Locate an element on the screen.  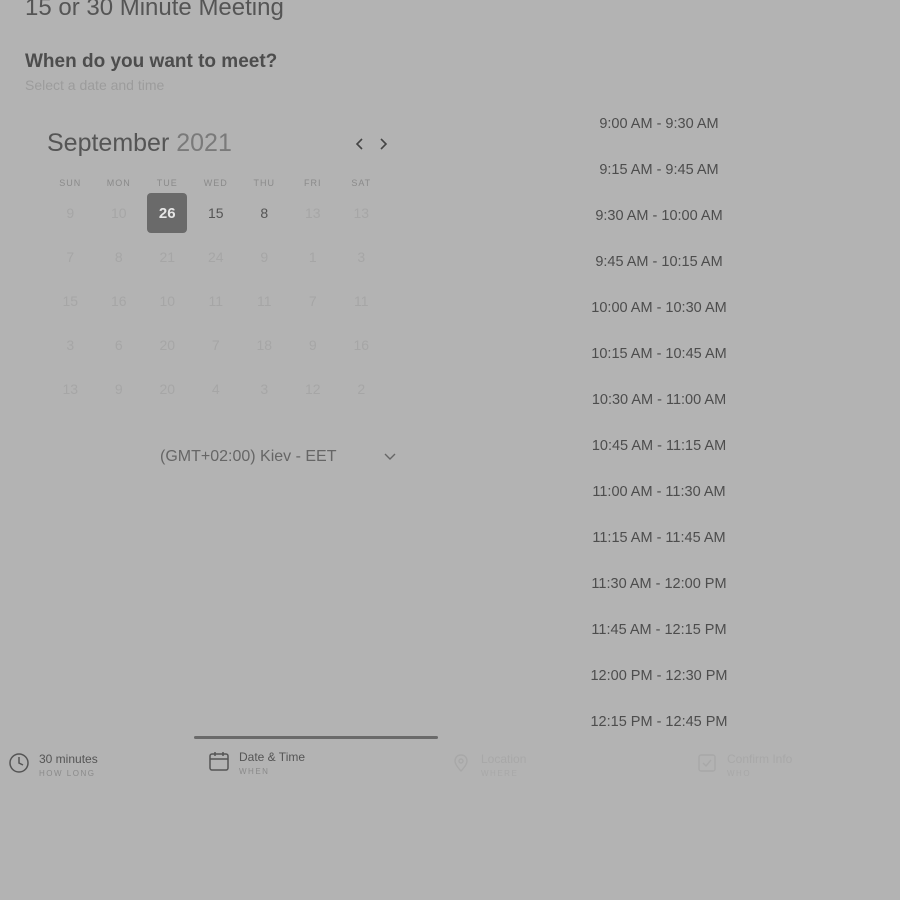
step-location-label: Location is located at coordinates (504, 759).